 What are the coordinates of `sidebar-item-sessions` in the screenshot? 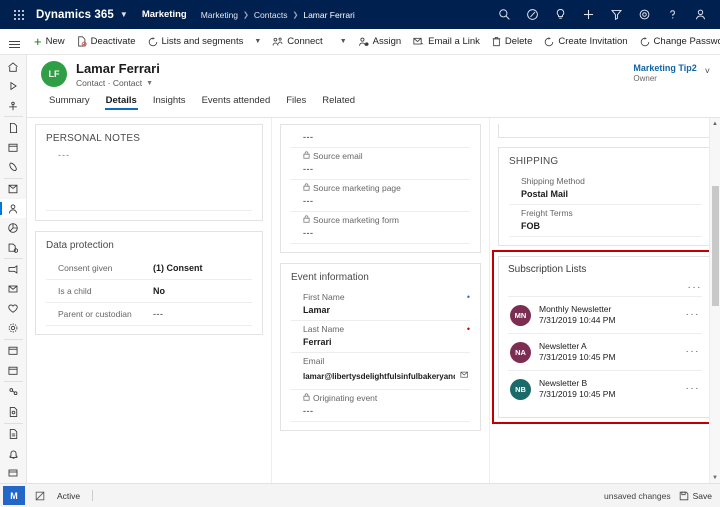 It's located at (13, 369).